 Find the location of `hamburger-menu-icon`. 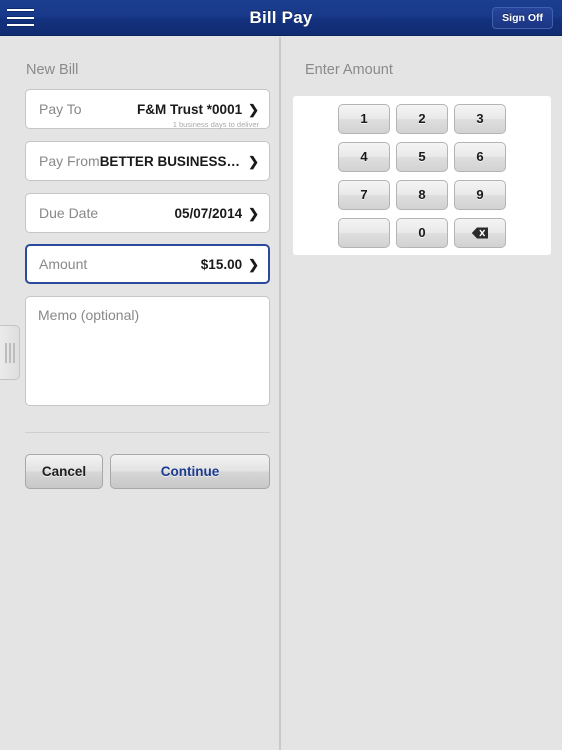

hamburger-menu-icon is located at coordinates (20, 17).